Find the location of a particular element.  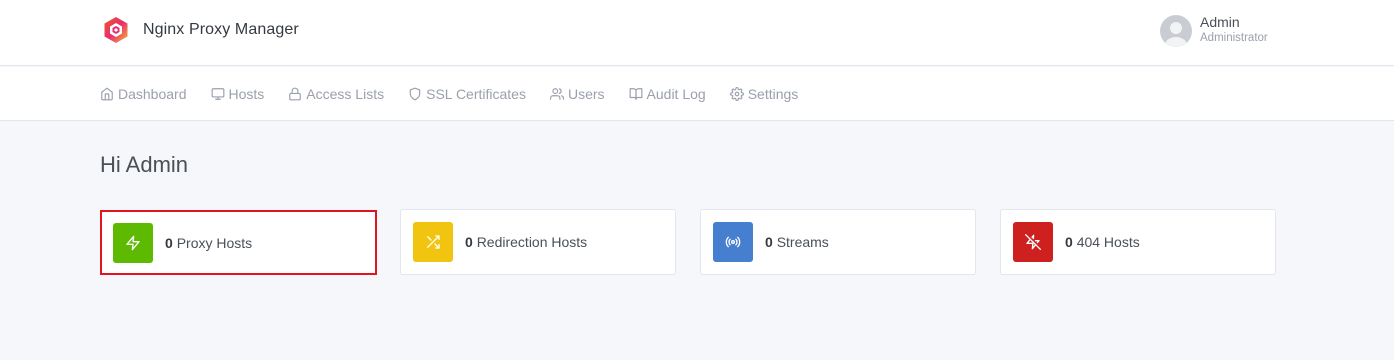

stat-card-proxy-hosts: 0 Proxy Hosts is located at coordinates (238, 242).